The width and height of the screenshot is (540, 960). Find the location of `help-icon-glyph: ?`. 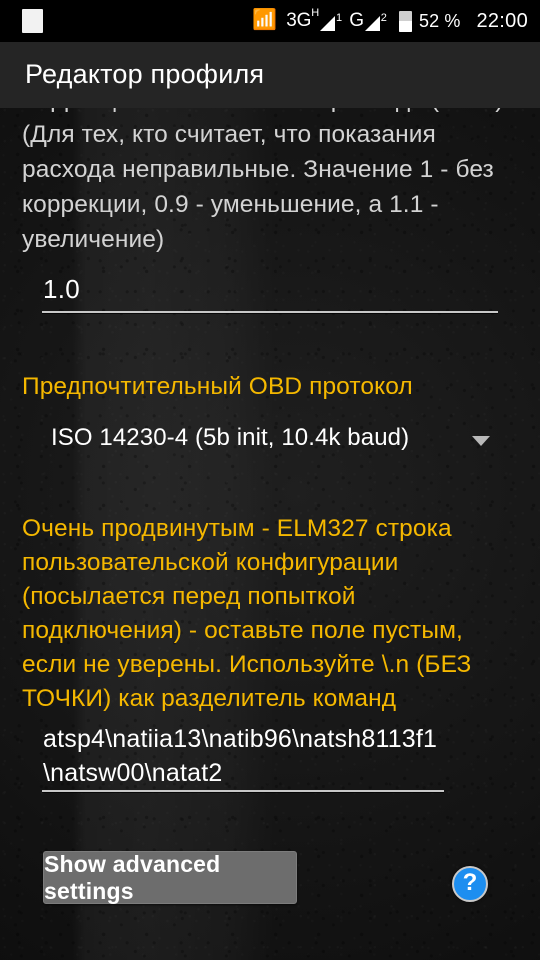

help-icon-glyph: ? is located at coordinates (470, 882).